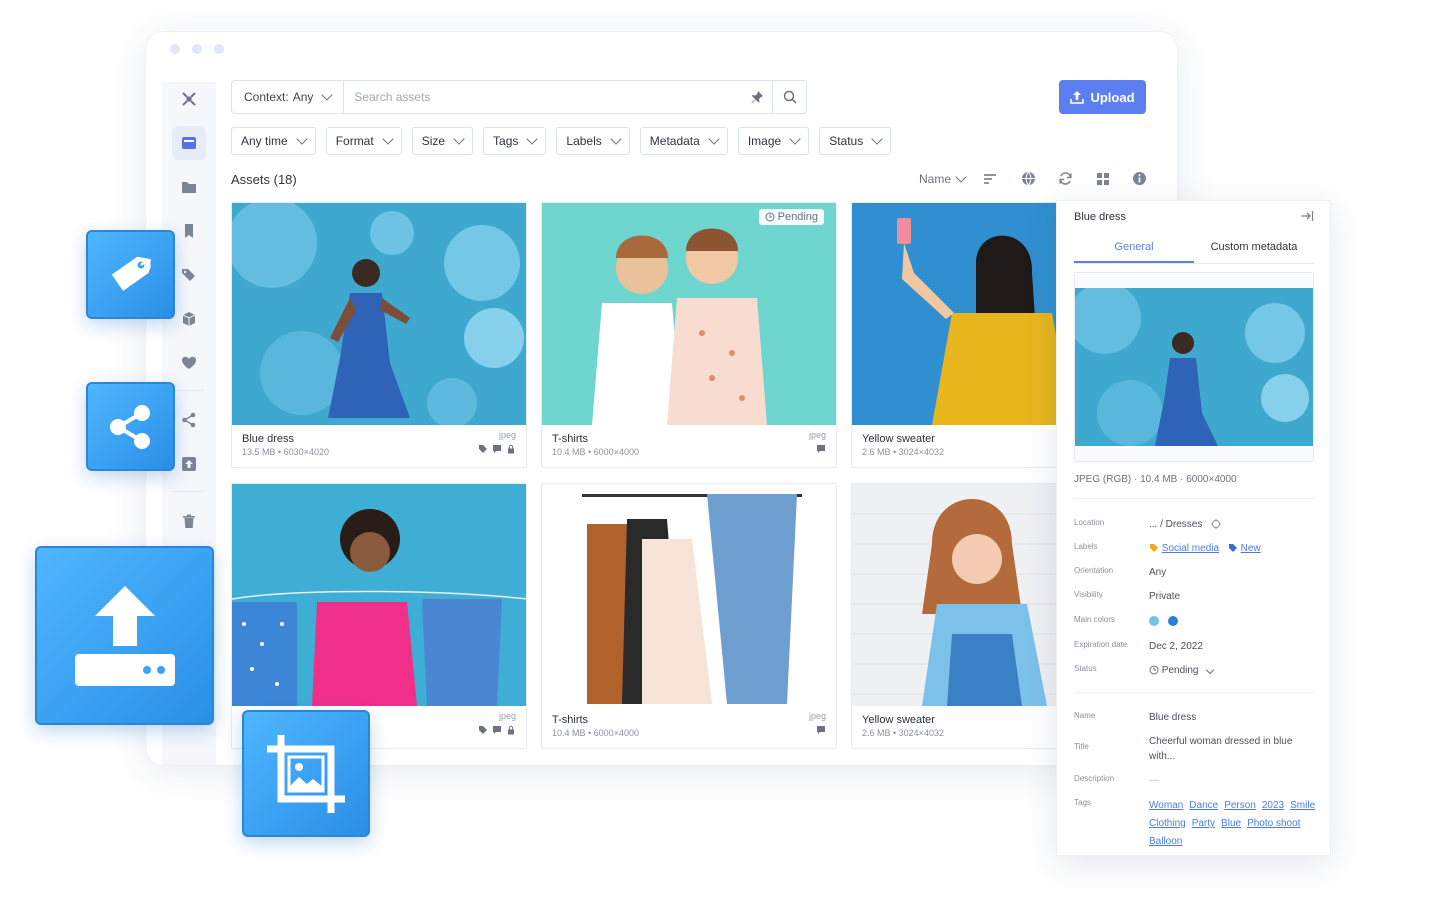 The width and height of the screenshot is (1440, 903). I want to click on label-link: New, so click(1251, 548).